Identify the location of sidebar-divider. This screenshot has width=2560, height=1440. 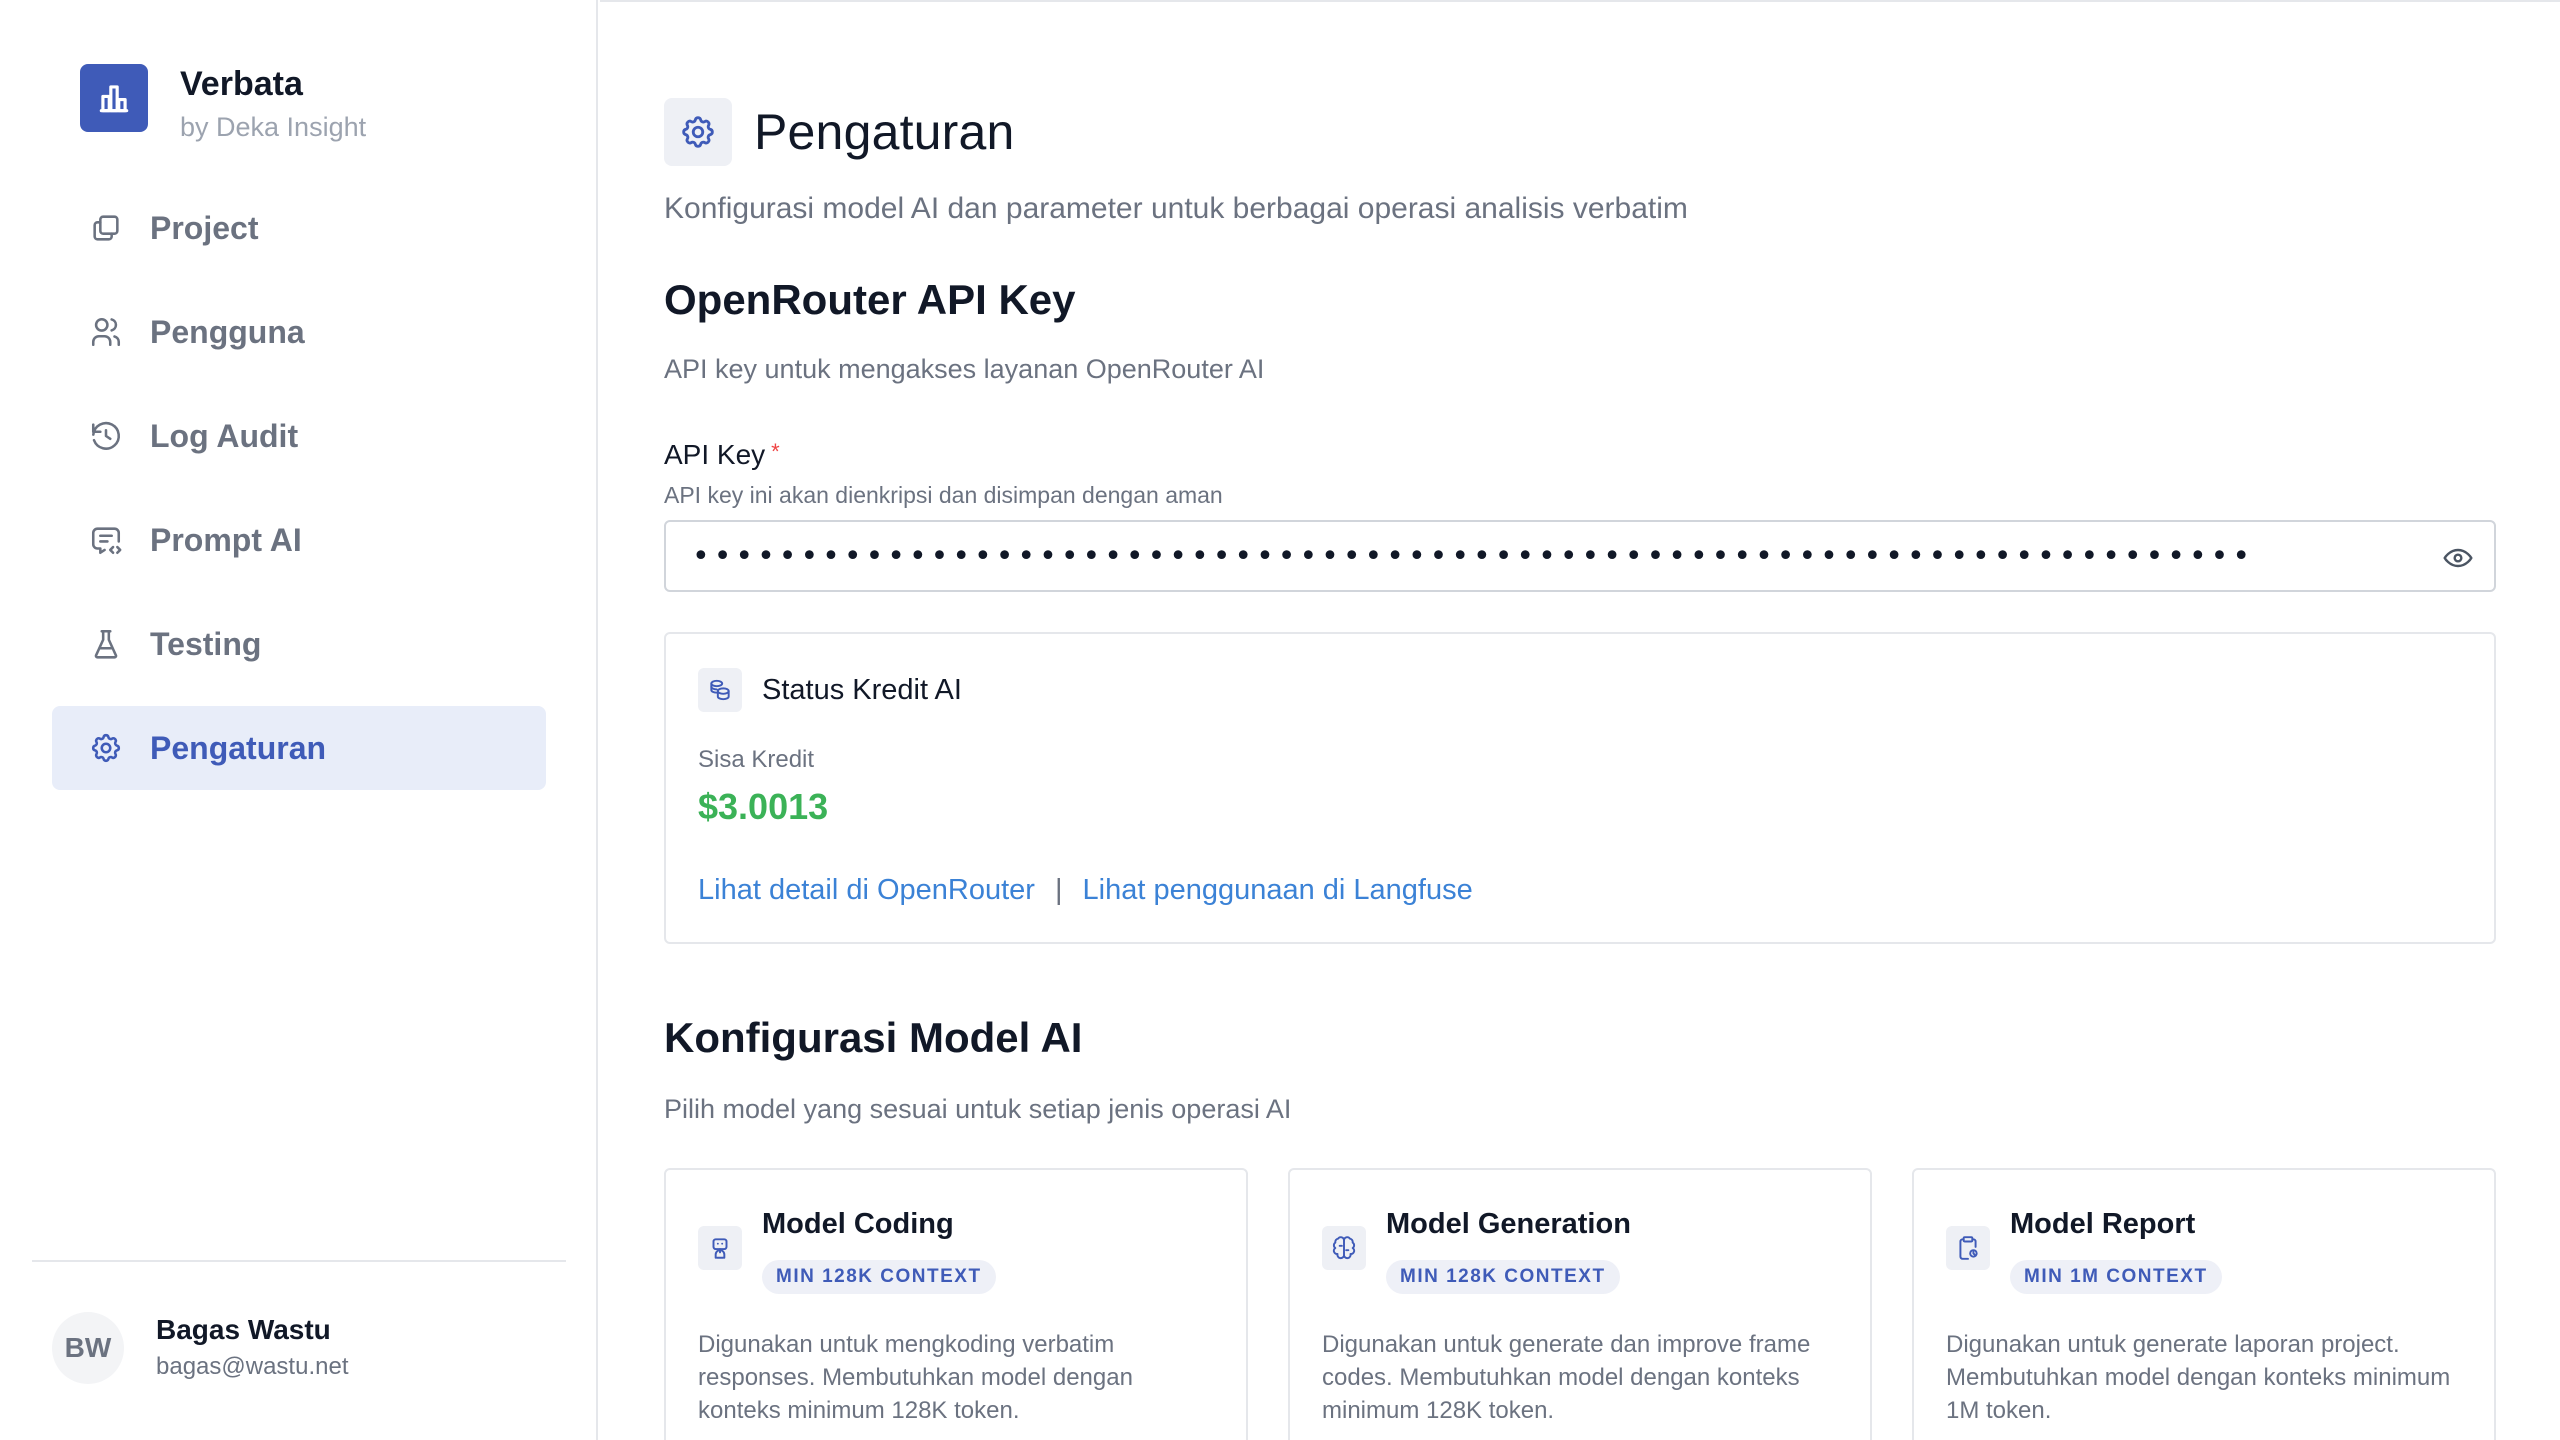
(299, 1261).